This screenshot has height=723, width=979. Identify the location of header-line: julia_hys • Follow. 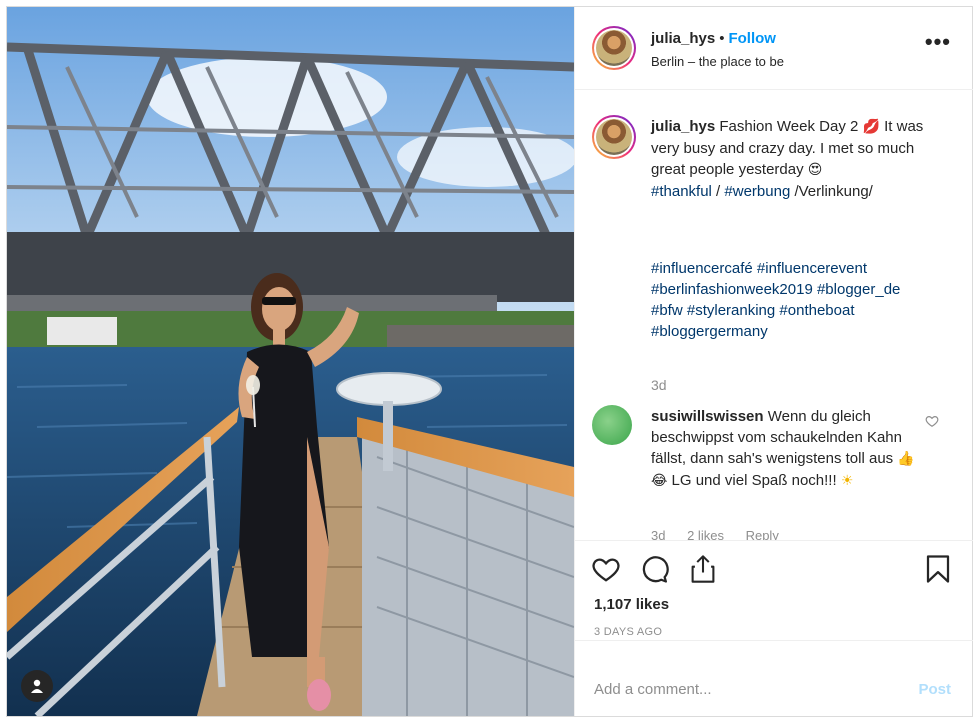
(713, 38).